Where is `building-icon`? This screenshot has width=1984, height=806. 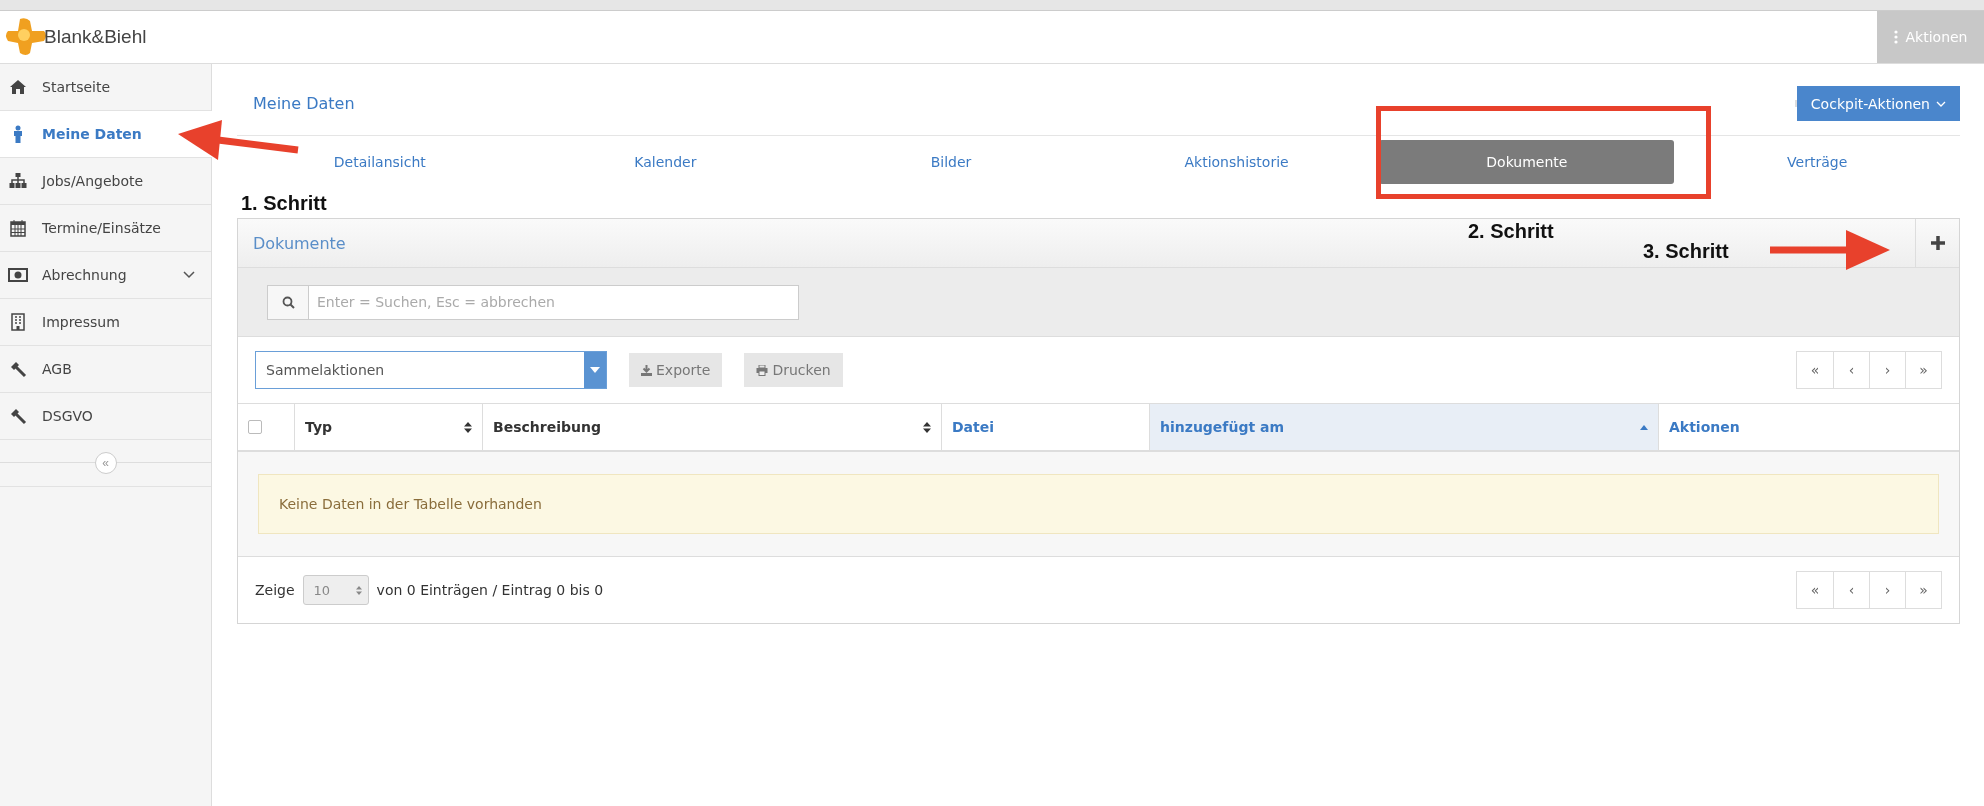
building-icon is located at coordinates (18, 322).